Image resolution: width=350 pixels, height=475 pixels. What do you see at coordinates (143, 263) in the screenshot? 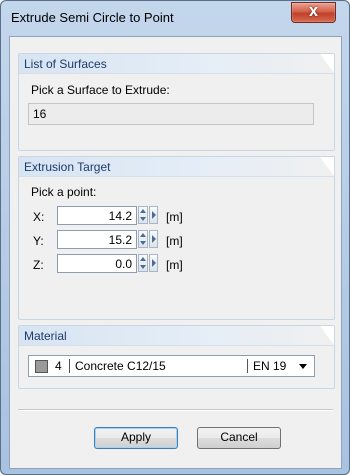
I see `z-spinner` at bounding box center [143, 263].